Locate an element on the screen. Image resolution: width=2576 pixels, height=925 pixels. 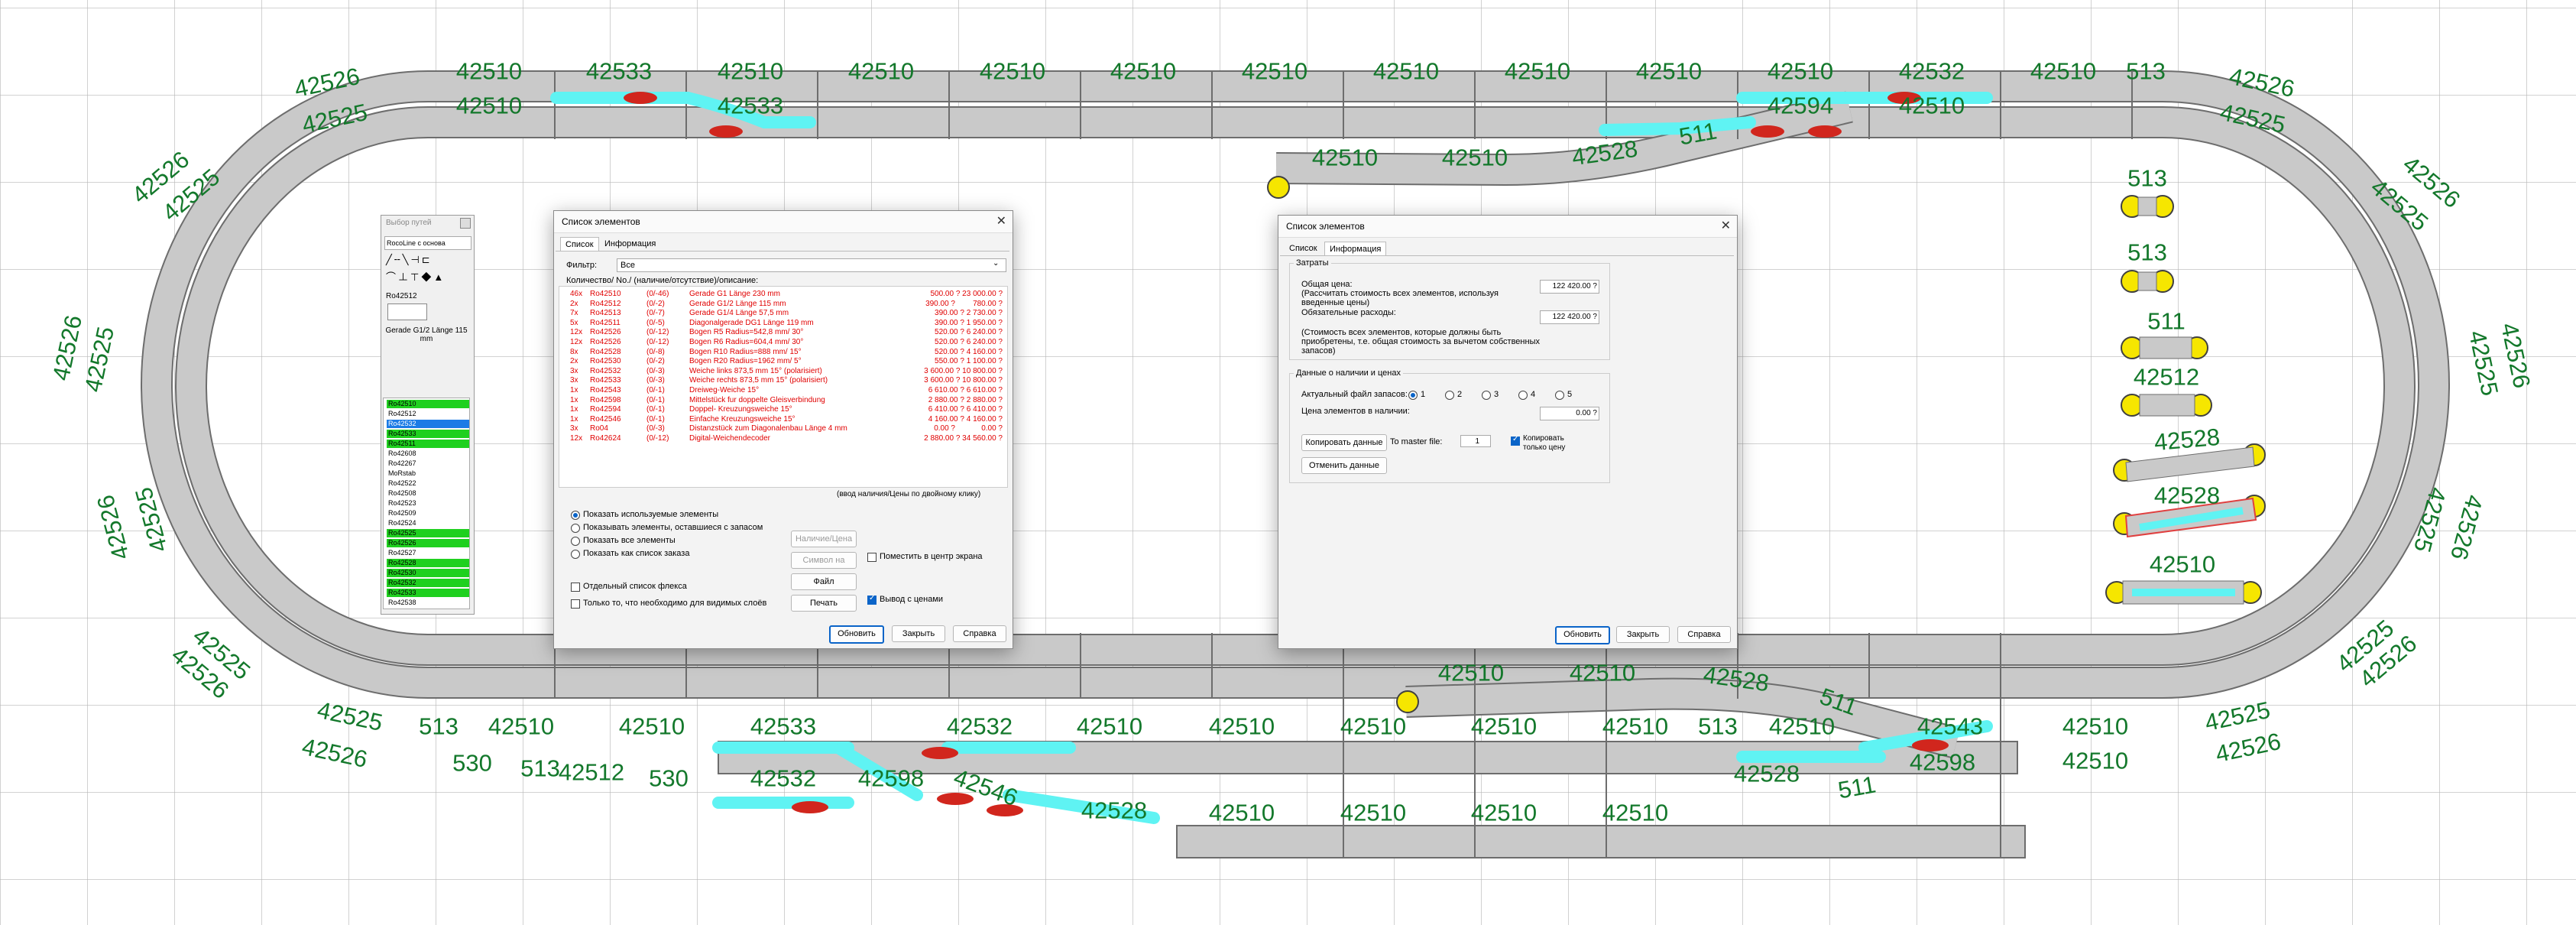
palette-list-item: Ro42527 is located at coordinates (428, 553).